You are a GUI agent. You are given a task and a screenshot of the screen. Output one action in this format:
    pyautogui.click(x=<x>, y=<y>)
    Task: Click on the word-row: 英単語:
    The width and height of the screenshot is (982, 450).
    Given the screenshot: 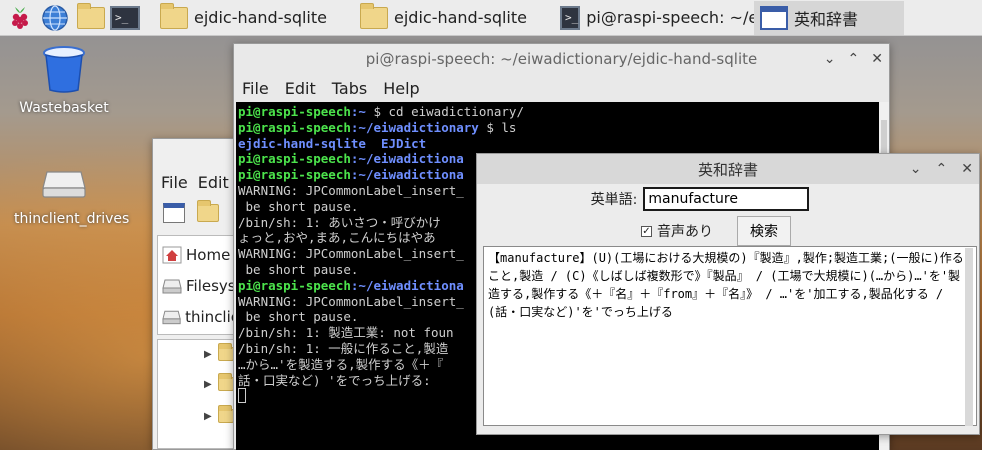 What is the action you would take?
    pyautogui.click(x=700, y=199)
    